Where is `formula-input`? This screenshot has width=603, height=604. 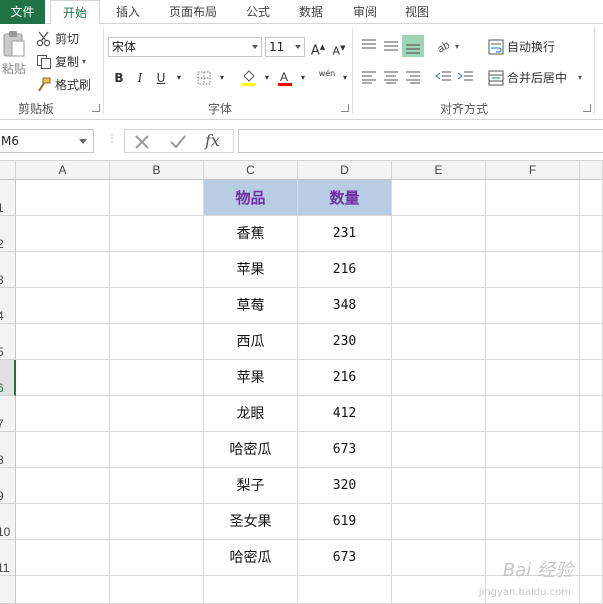
formula-input is located at coordinates (420, 141).